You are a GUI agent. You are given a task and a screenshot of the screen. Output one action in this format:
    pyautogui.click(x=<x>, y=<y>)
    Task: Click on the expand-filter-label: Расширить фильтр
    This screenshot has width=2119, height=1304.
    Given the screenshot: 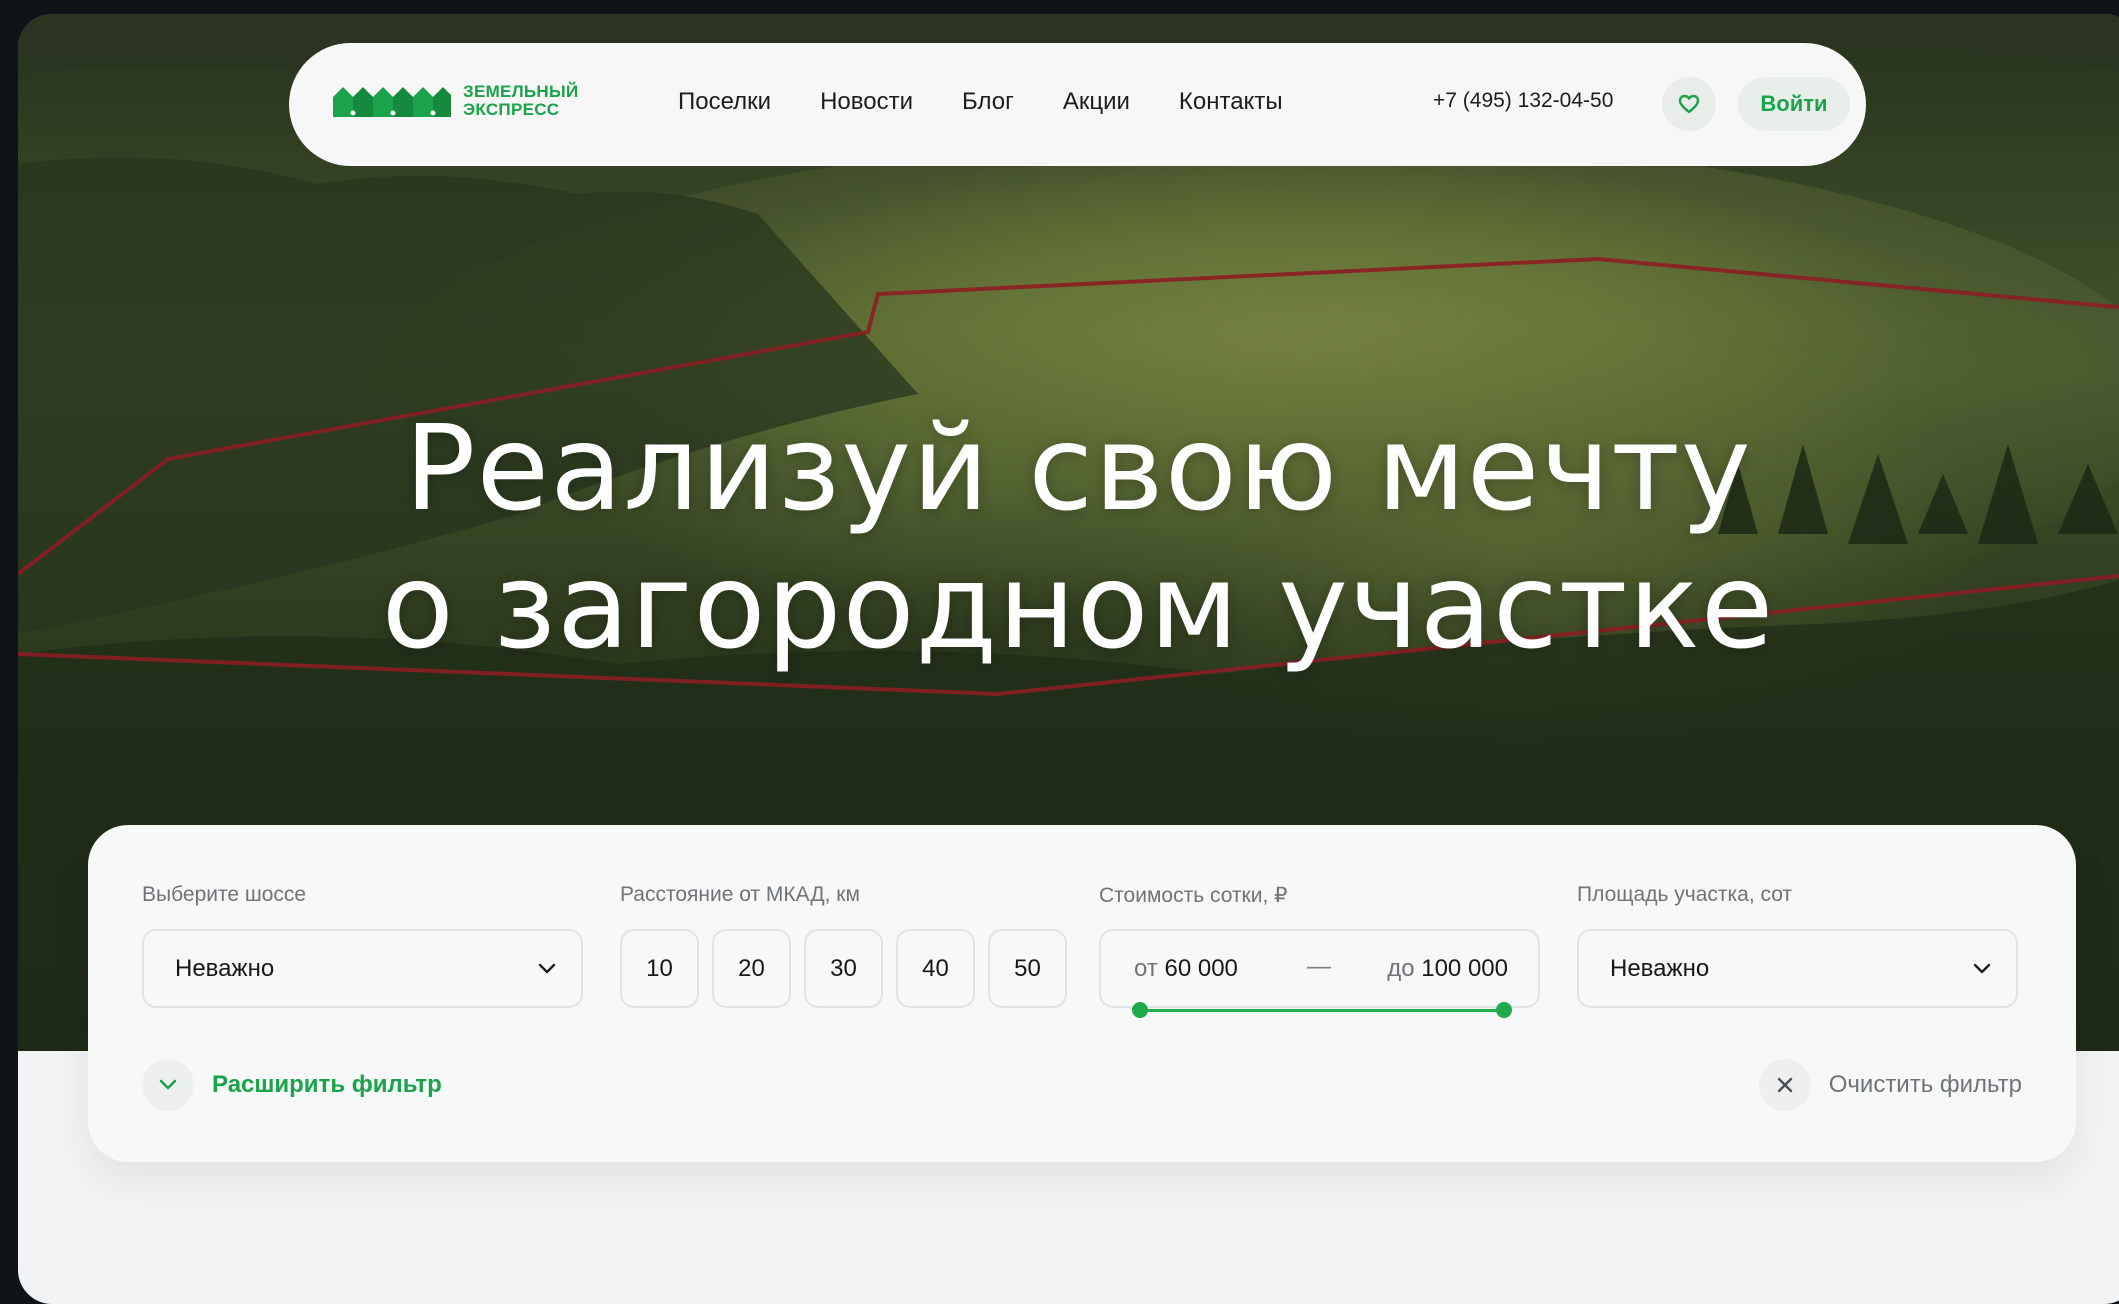 What is the action you would take?
    pyautogui.click(x=327, y=1084)
    